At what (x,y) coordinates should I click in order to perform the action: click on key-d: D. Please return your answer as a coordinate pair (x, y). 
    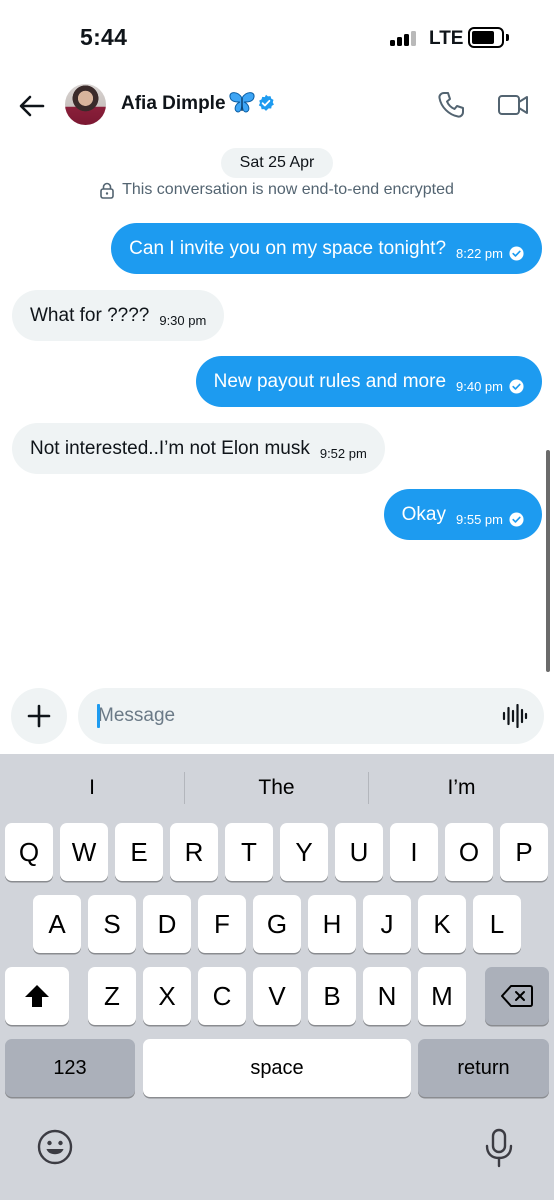
    Looking at the image, I should click on (167, 924).